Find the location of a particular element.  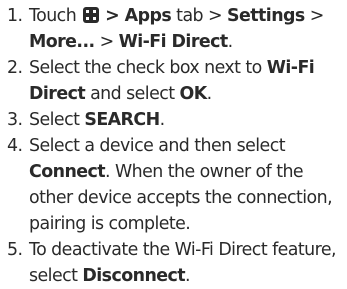

step-text-lead: Select is located at coordinates (54, 120).